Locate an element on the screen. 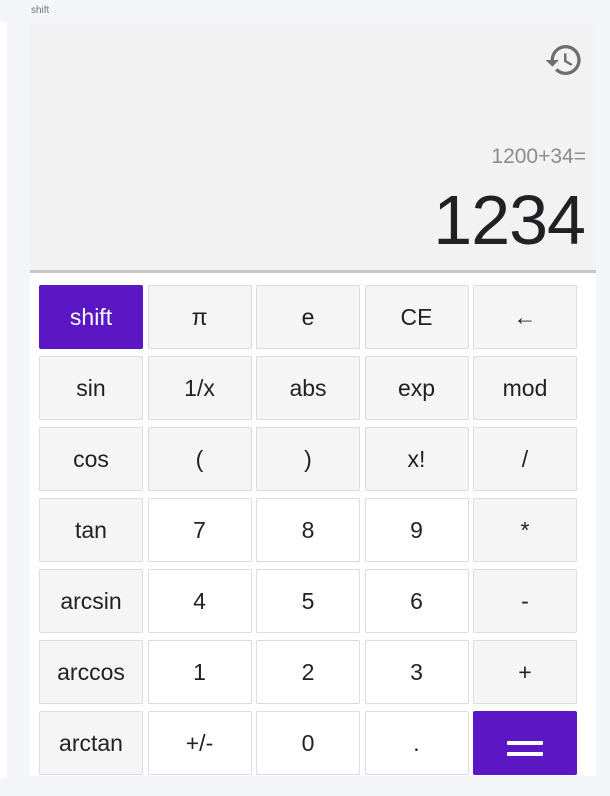 This screenshot has width=610, height=796. history-button is located at coordinates (564, 60).